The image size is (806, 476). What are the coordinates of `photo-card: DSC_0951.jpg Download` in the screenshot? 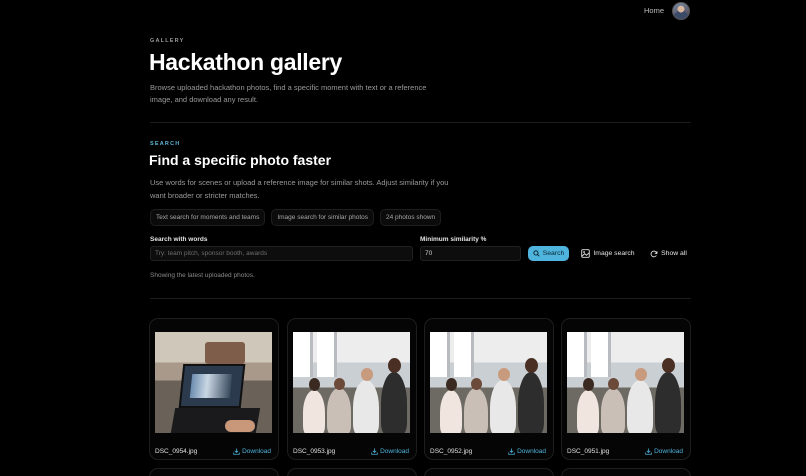 It's located at (626, 389).